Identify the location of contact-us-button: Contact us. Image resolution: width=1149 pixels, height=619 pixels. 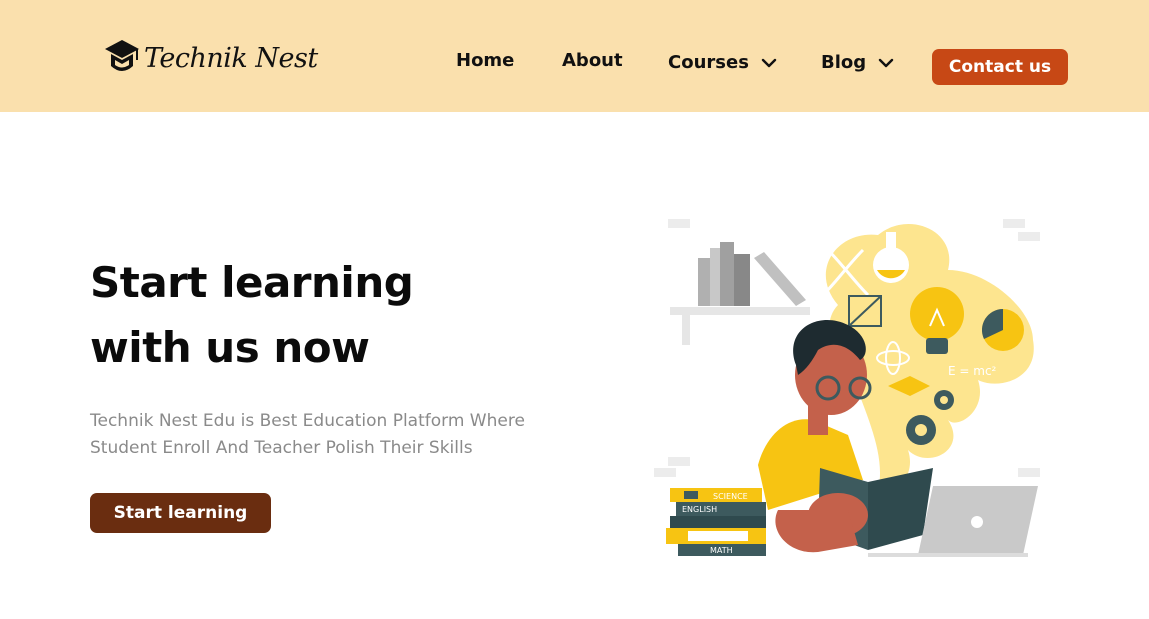
(1000, 67).